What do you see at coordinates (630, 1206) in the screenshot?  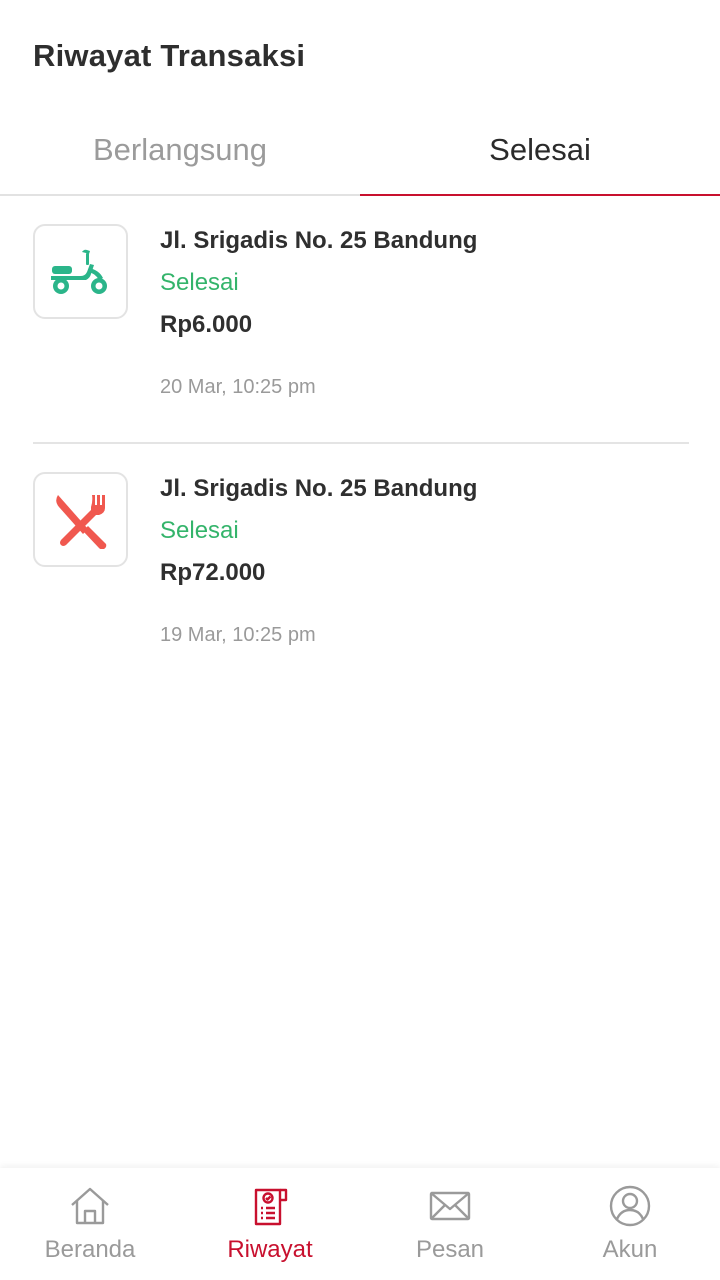 I see `account-icon` at bounding box center [630, 1206].